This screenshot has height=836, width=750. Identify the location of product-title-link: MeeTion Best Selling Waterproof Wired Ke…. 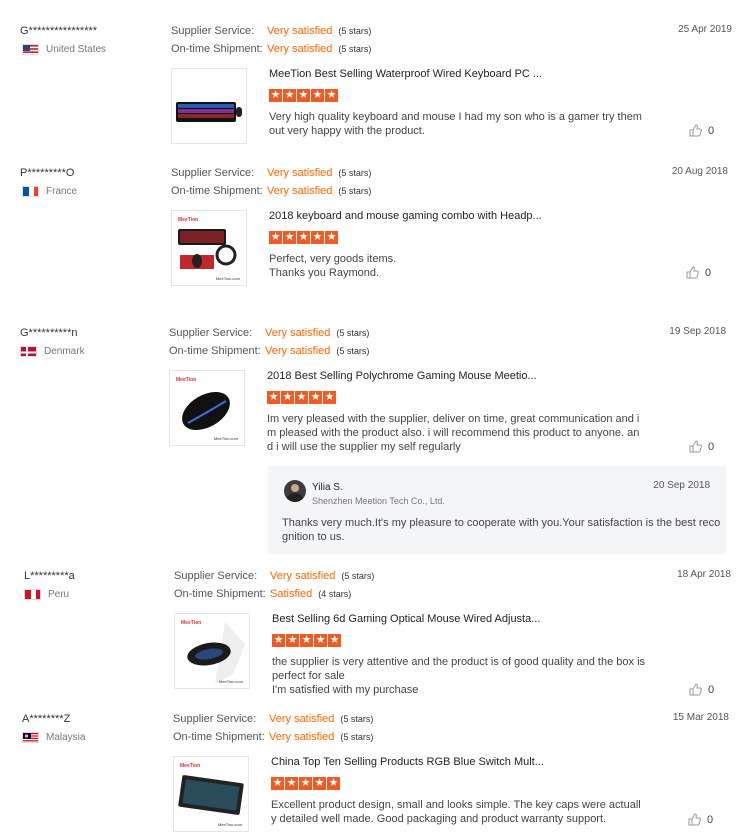
(405, 74).